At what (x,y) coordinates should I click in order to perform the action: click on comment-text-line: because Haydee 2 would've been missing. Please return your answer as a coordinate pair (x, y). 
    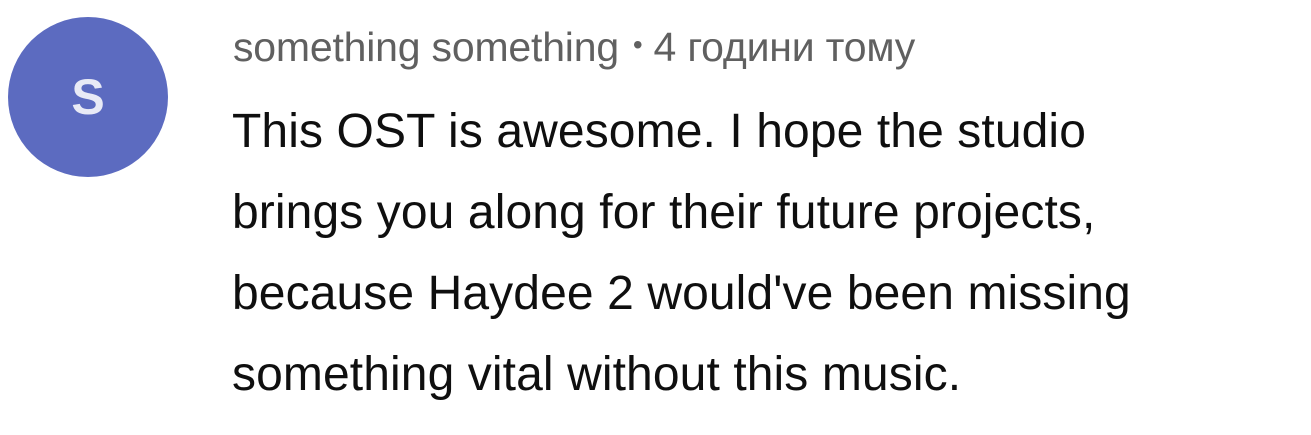
    Looking at the image, I should click on (681, 293).